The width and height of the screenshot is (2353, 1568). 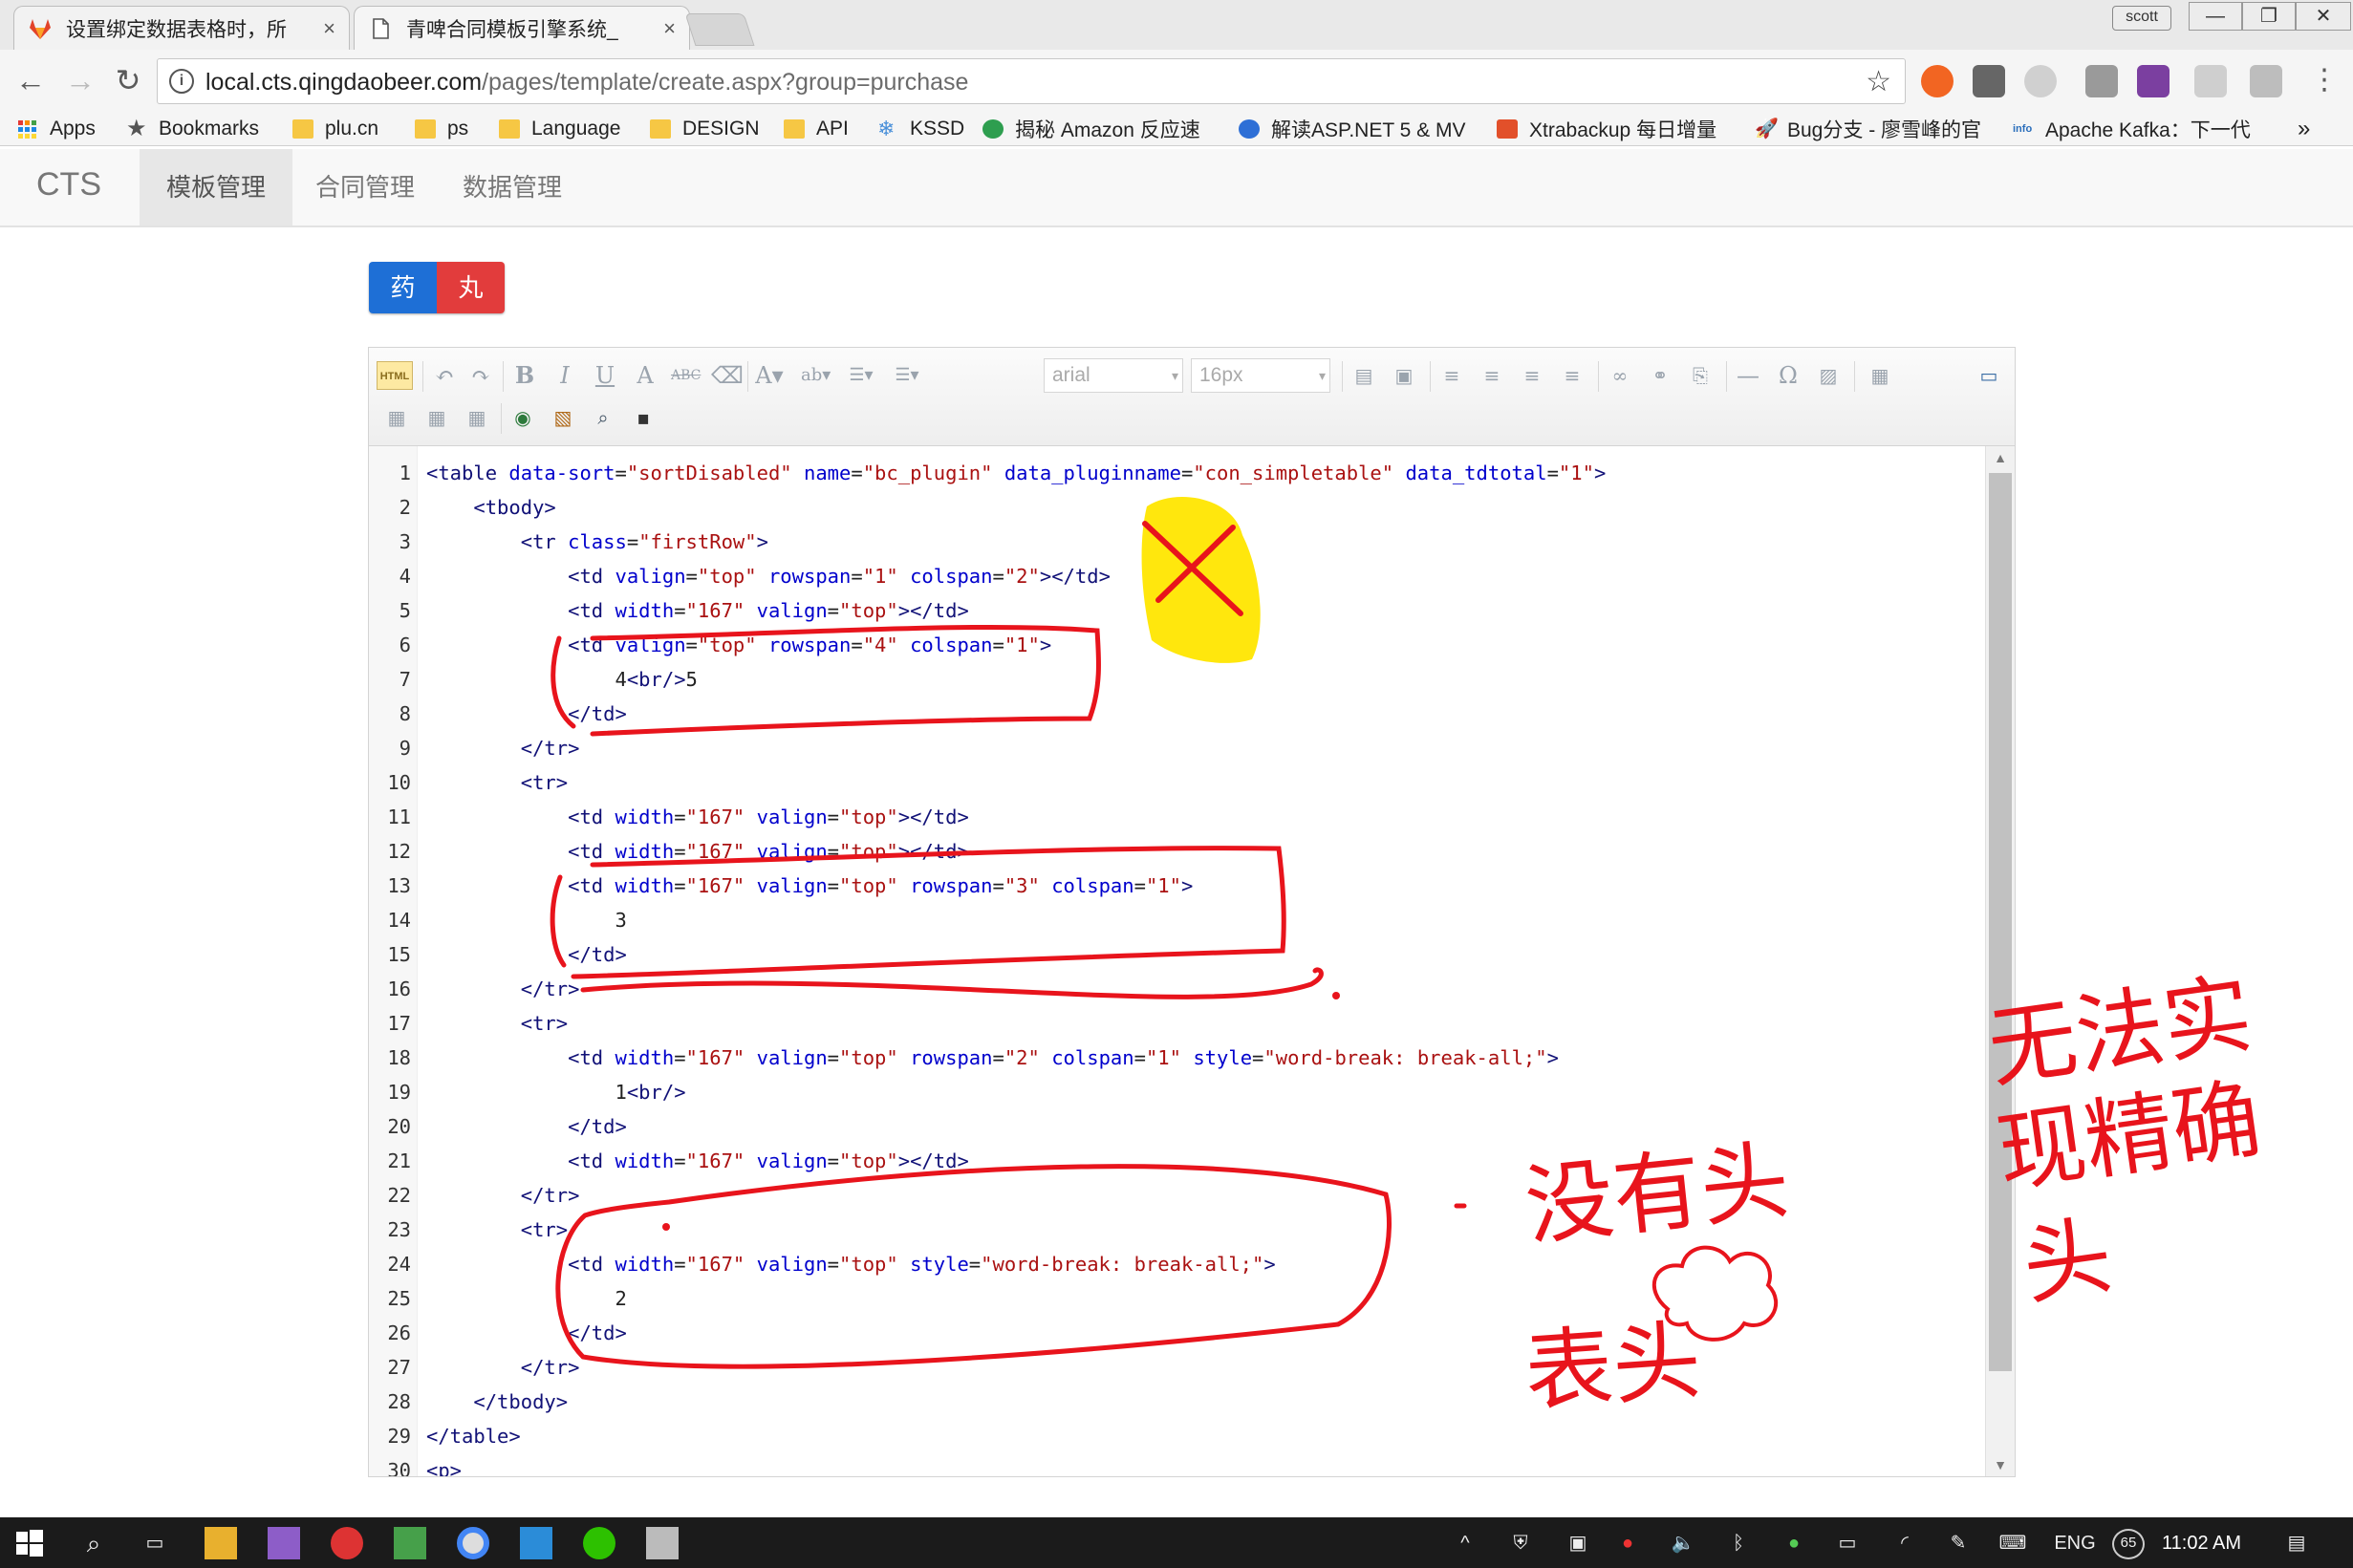 I want to click on align-justify-icon: ≡, so click(x=1572, y=376).